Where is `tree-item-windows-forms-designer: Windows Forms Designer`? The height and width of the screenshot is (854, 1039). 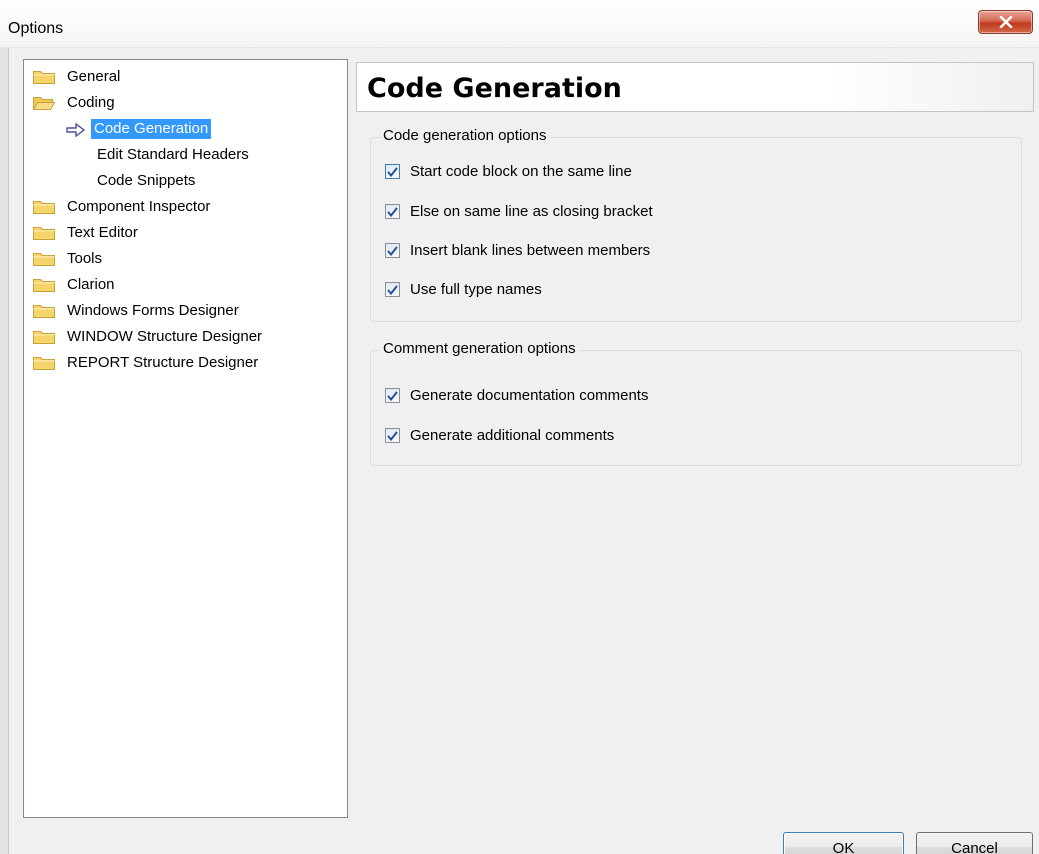
tree-item-windows-forms-designer: Windows Forms Designer is located at coordinates (137, 311).